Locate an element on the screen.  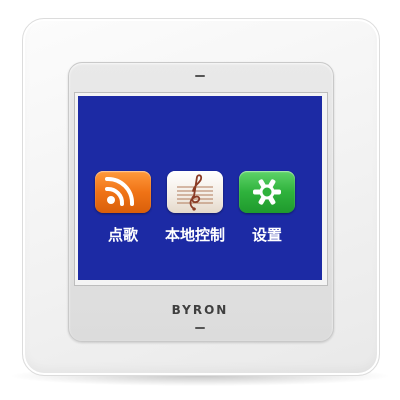
settings-app-button is located at coordinates (267, 192).